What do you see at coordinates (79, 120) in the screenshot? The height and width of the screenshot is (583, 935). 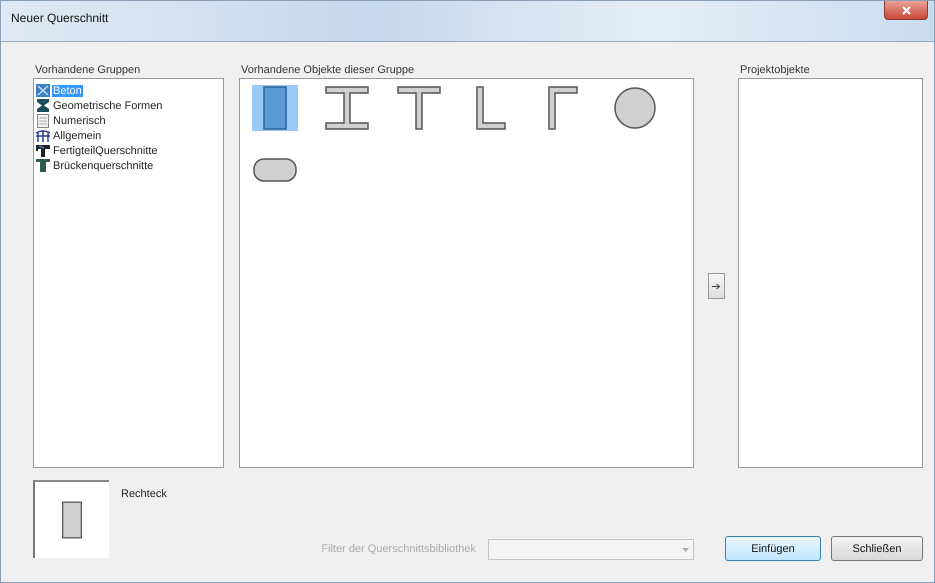 I see `group-item: Numerisch` at bounding box center [79, 120].